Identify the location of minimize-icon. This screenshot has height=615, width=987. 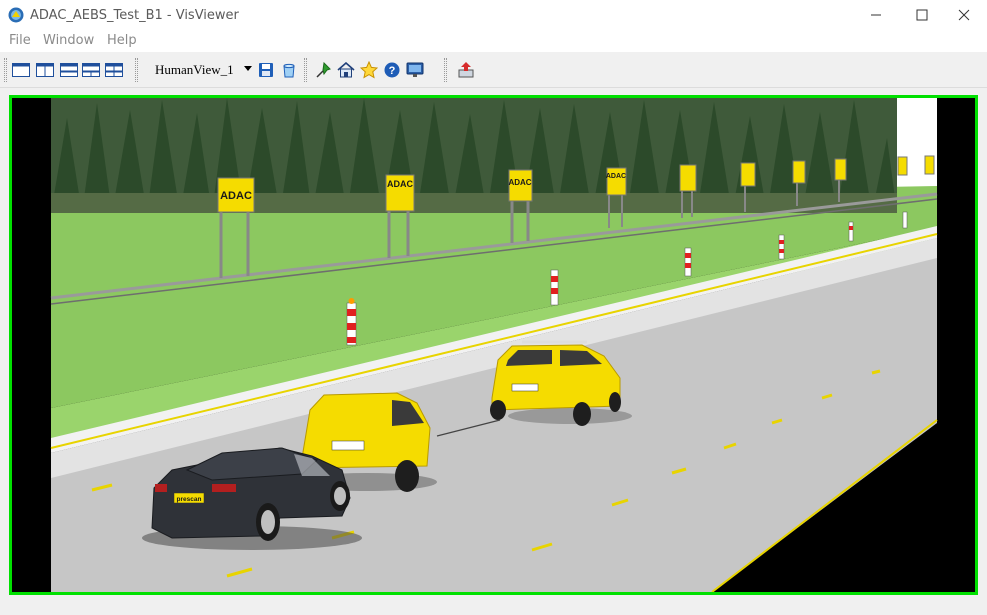
(876, 15).